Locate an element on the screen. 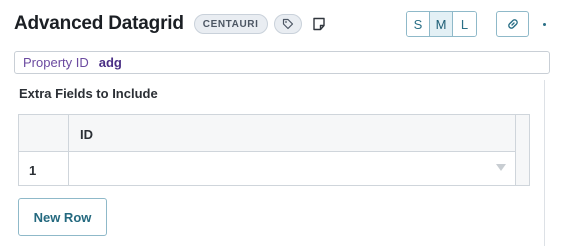 This screenshot has width=563, height=246. centauri-badge: CENTAURI is located at coordinates (230, 24).